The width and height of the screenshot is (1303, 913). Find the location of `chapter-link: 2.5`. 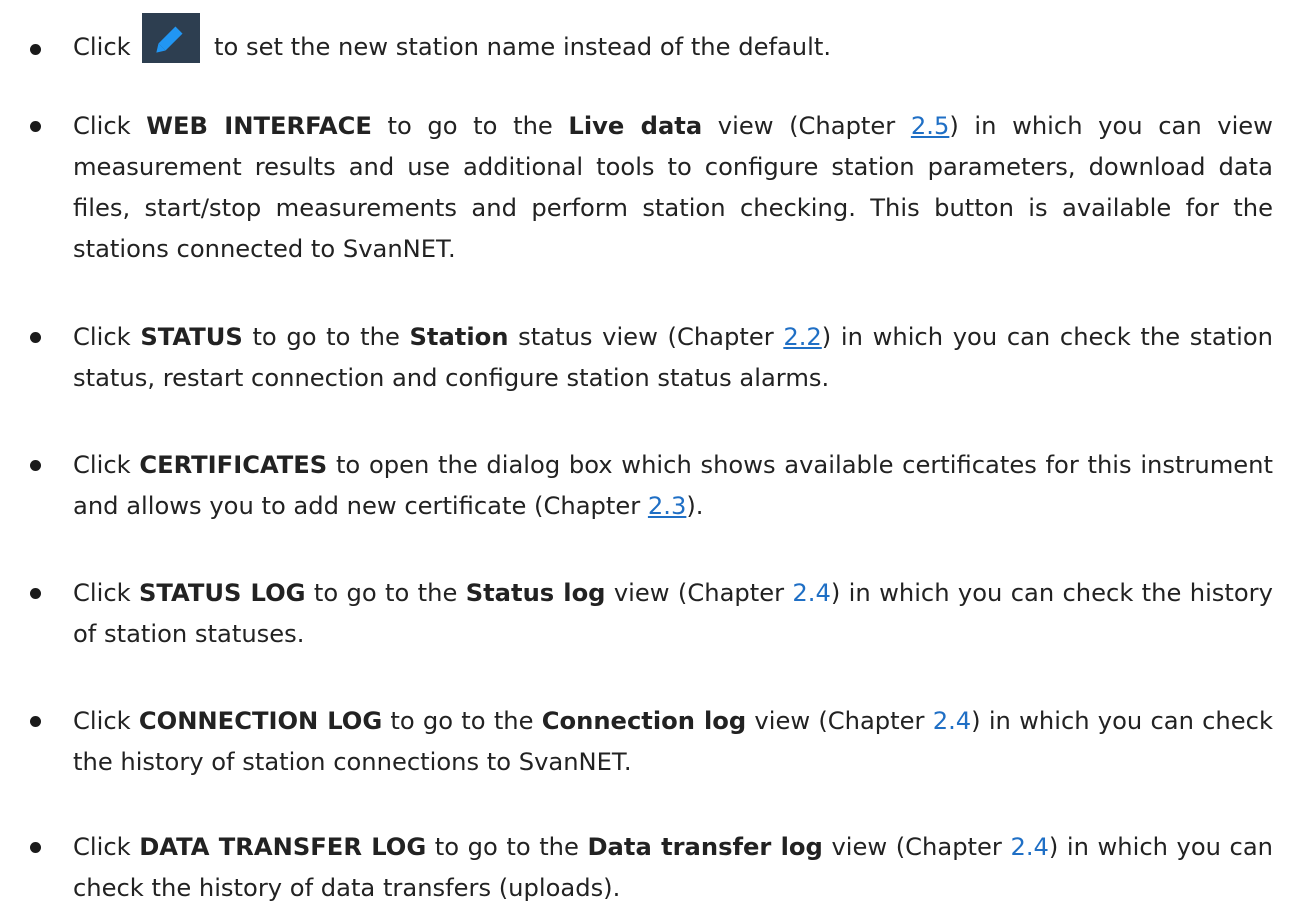

chapter-link: 2.5 is located at coordinates (930, 126).